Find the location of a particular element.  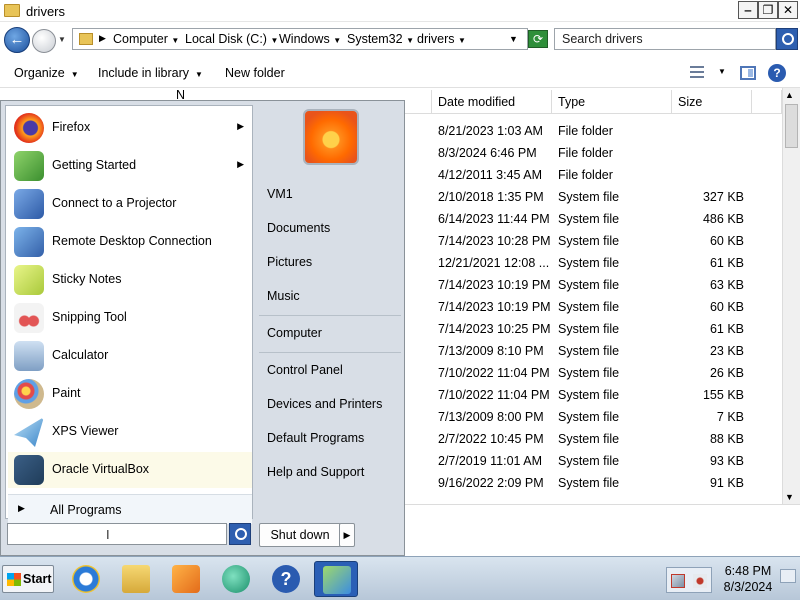

table-row: 7/14/2023 10:25 PM System file 61 KB is located at coordinates (606, 329).